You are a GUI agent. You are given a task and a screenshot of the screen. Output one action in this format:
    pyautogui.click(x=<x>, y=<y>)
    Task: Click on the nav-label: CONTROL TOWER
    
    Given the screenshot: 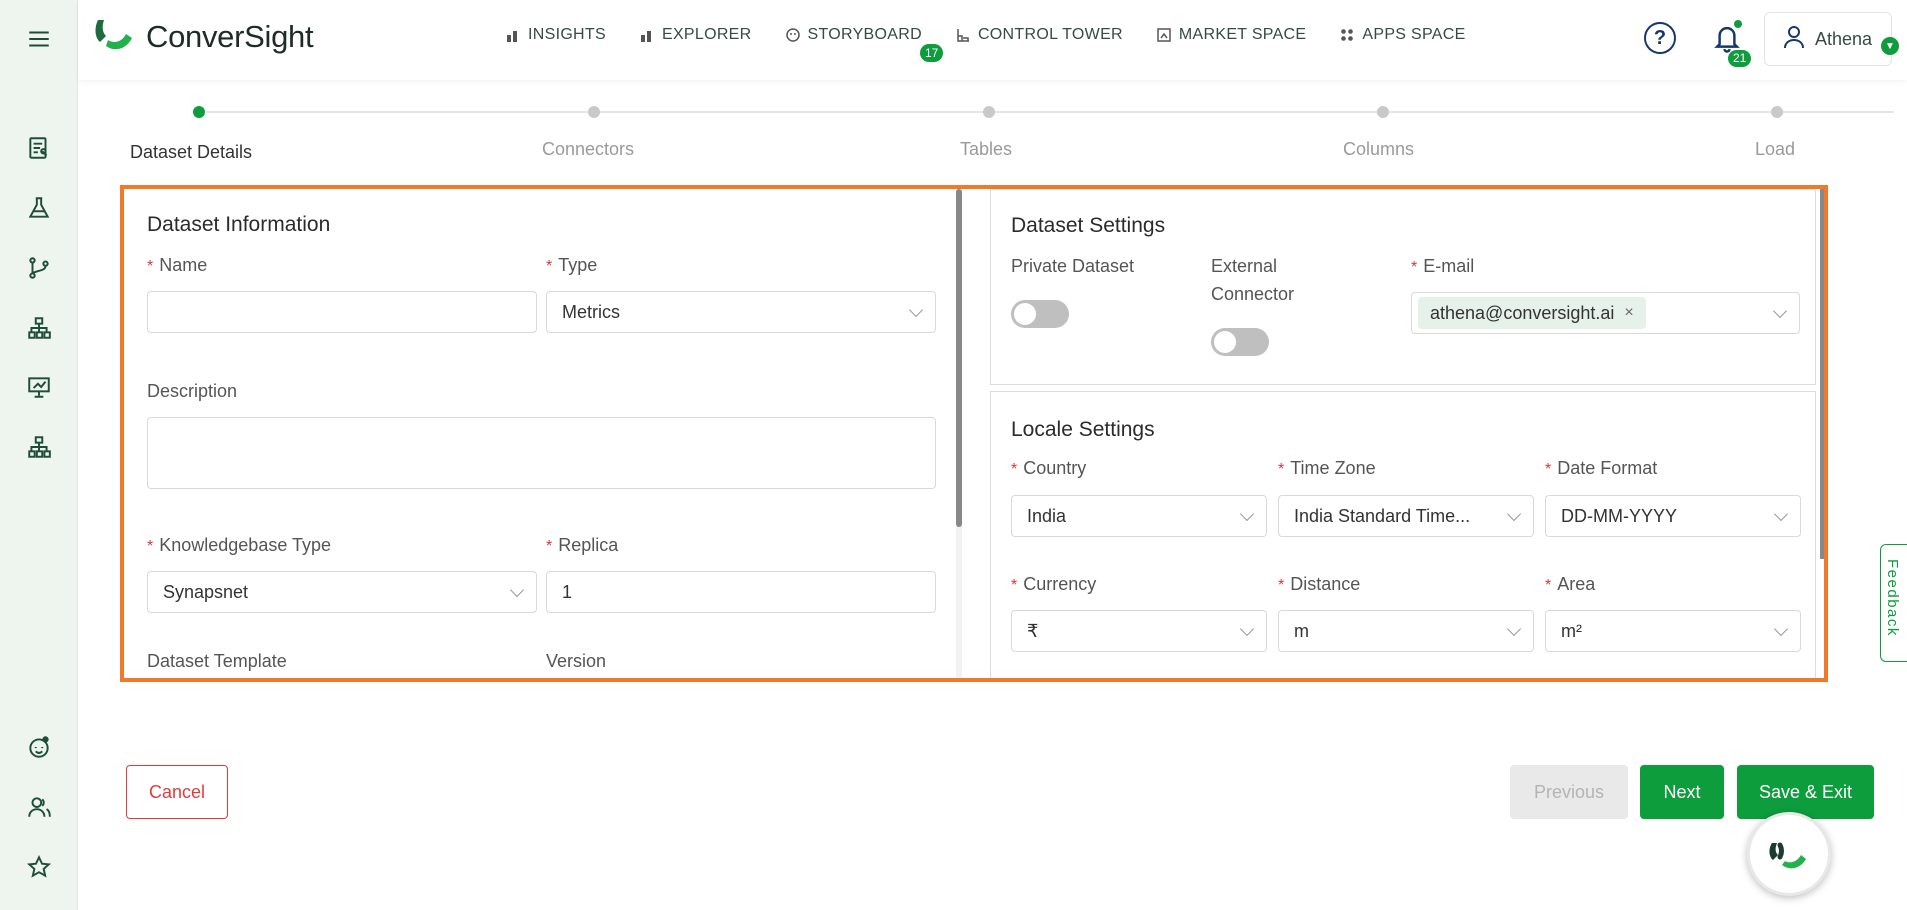 What is the action you would take?
    pyautogui.click(x=1050, y=34)
    